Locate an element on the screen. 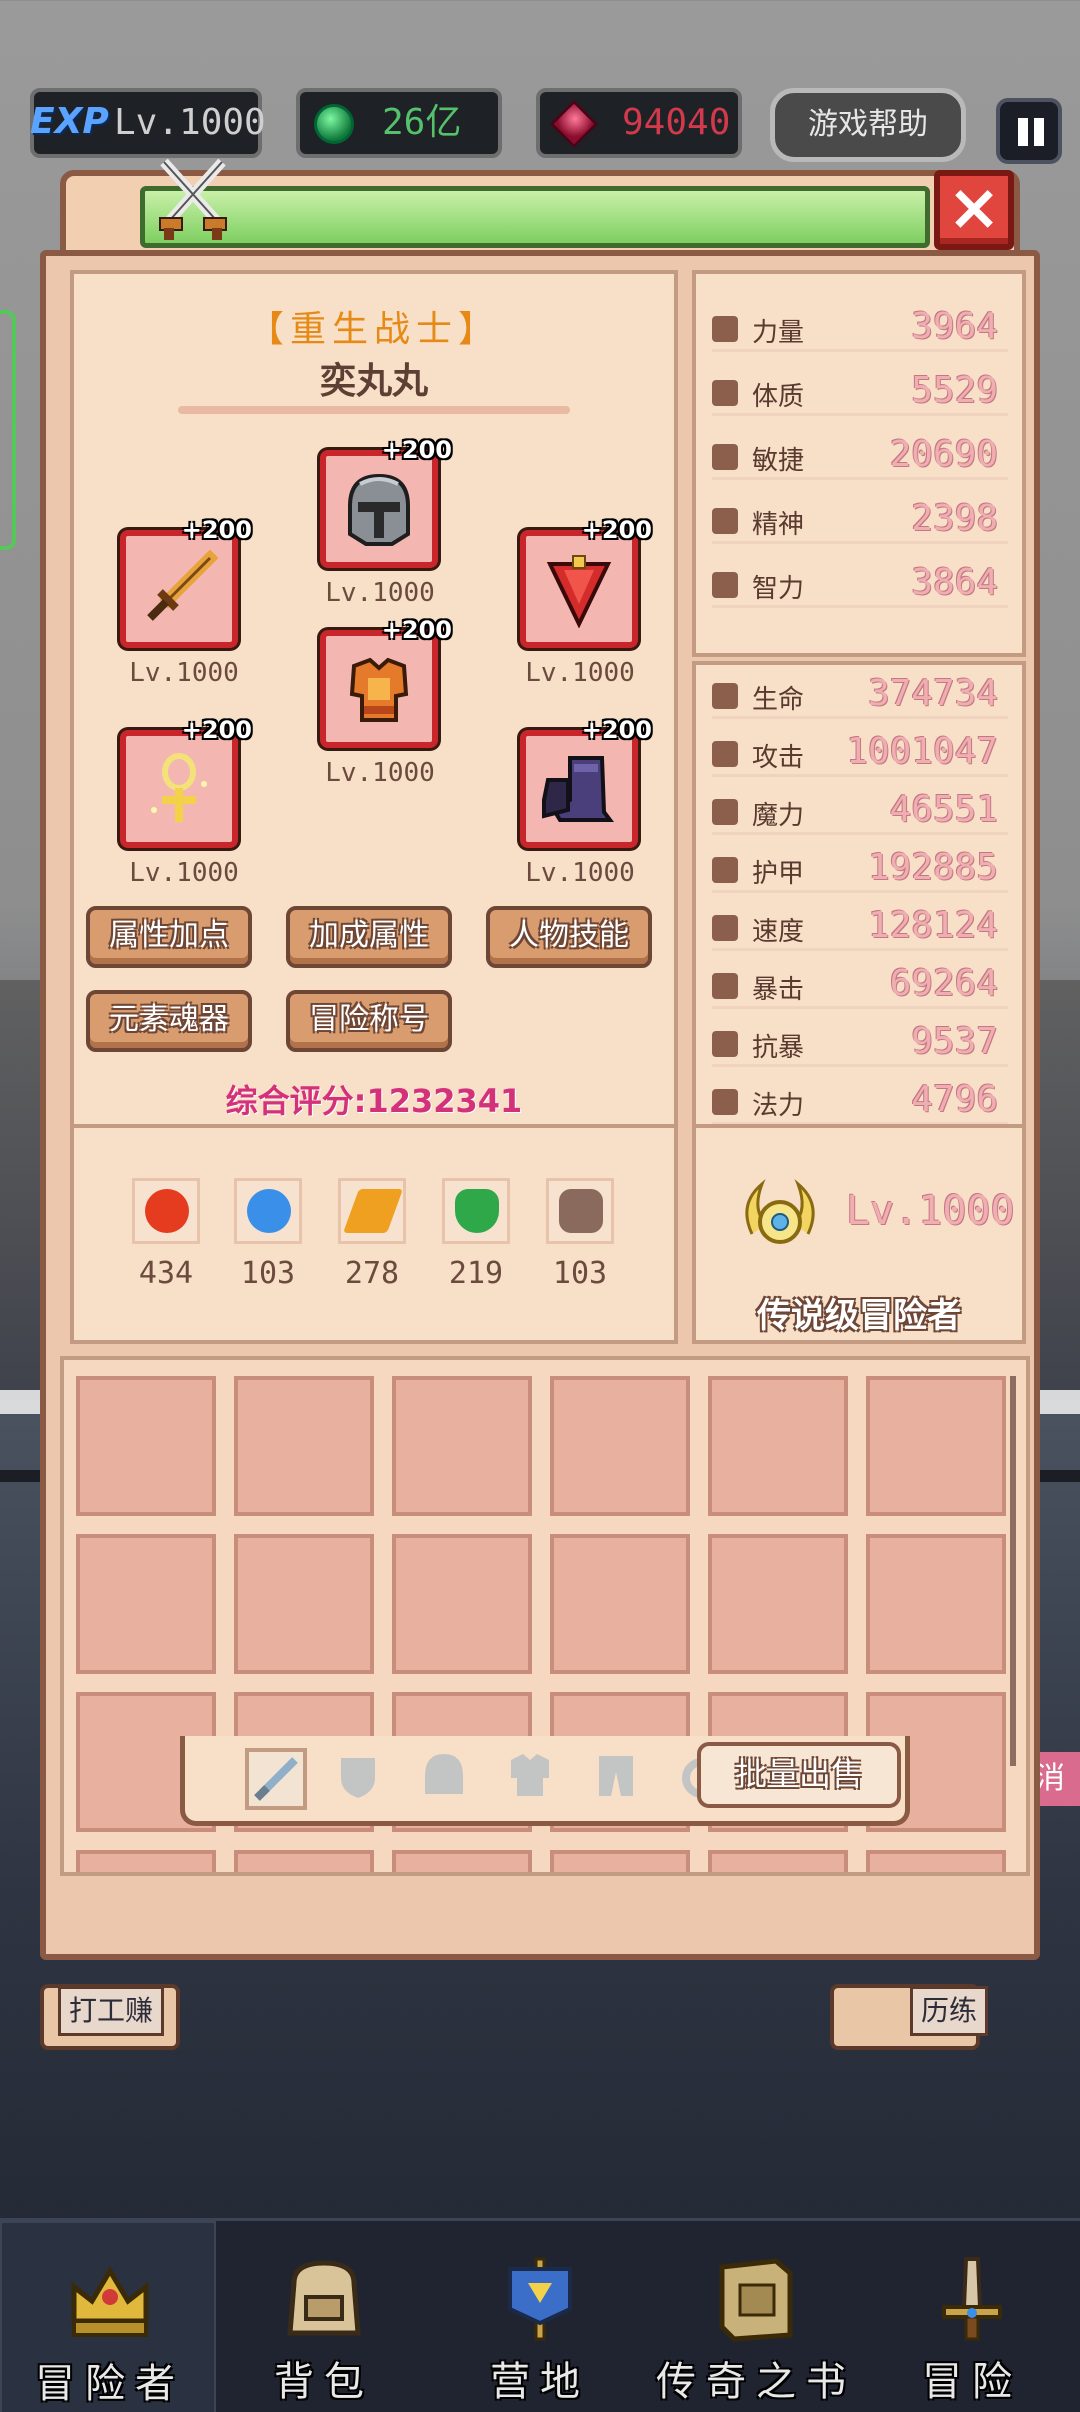 This screenshot has width=1080, height=2412. element-value: 278 is located at coordinates (372, 1273).